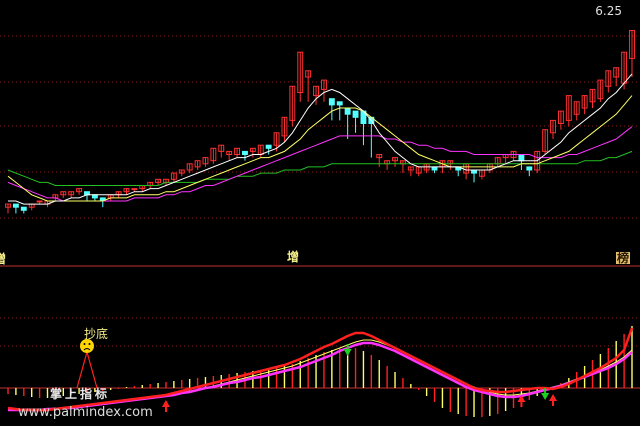  What do you see at coordinates (87, 369) in the screenshot?
I see `chaodi-marker` at bounding box center [87, 369].